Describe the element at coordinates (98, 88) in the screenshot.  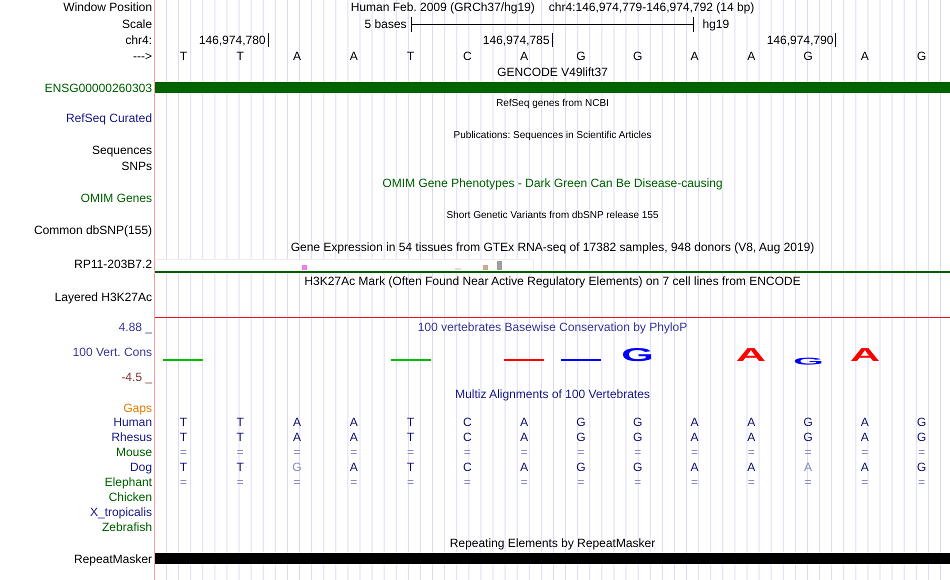
I see `track-label: ENSG00000260303` at that location.